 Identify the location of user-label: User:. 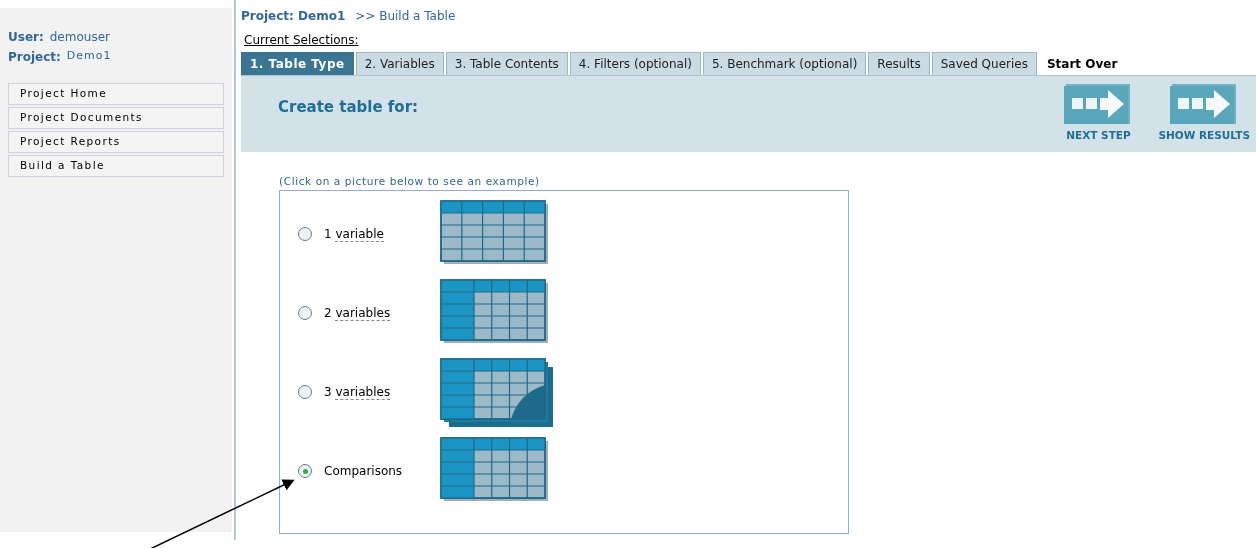
(26, 37).